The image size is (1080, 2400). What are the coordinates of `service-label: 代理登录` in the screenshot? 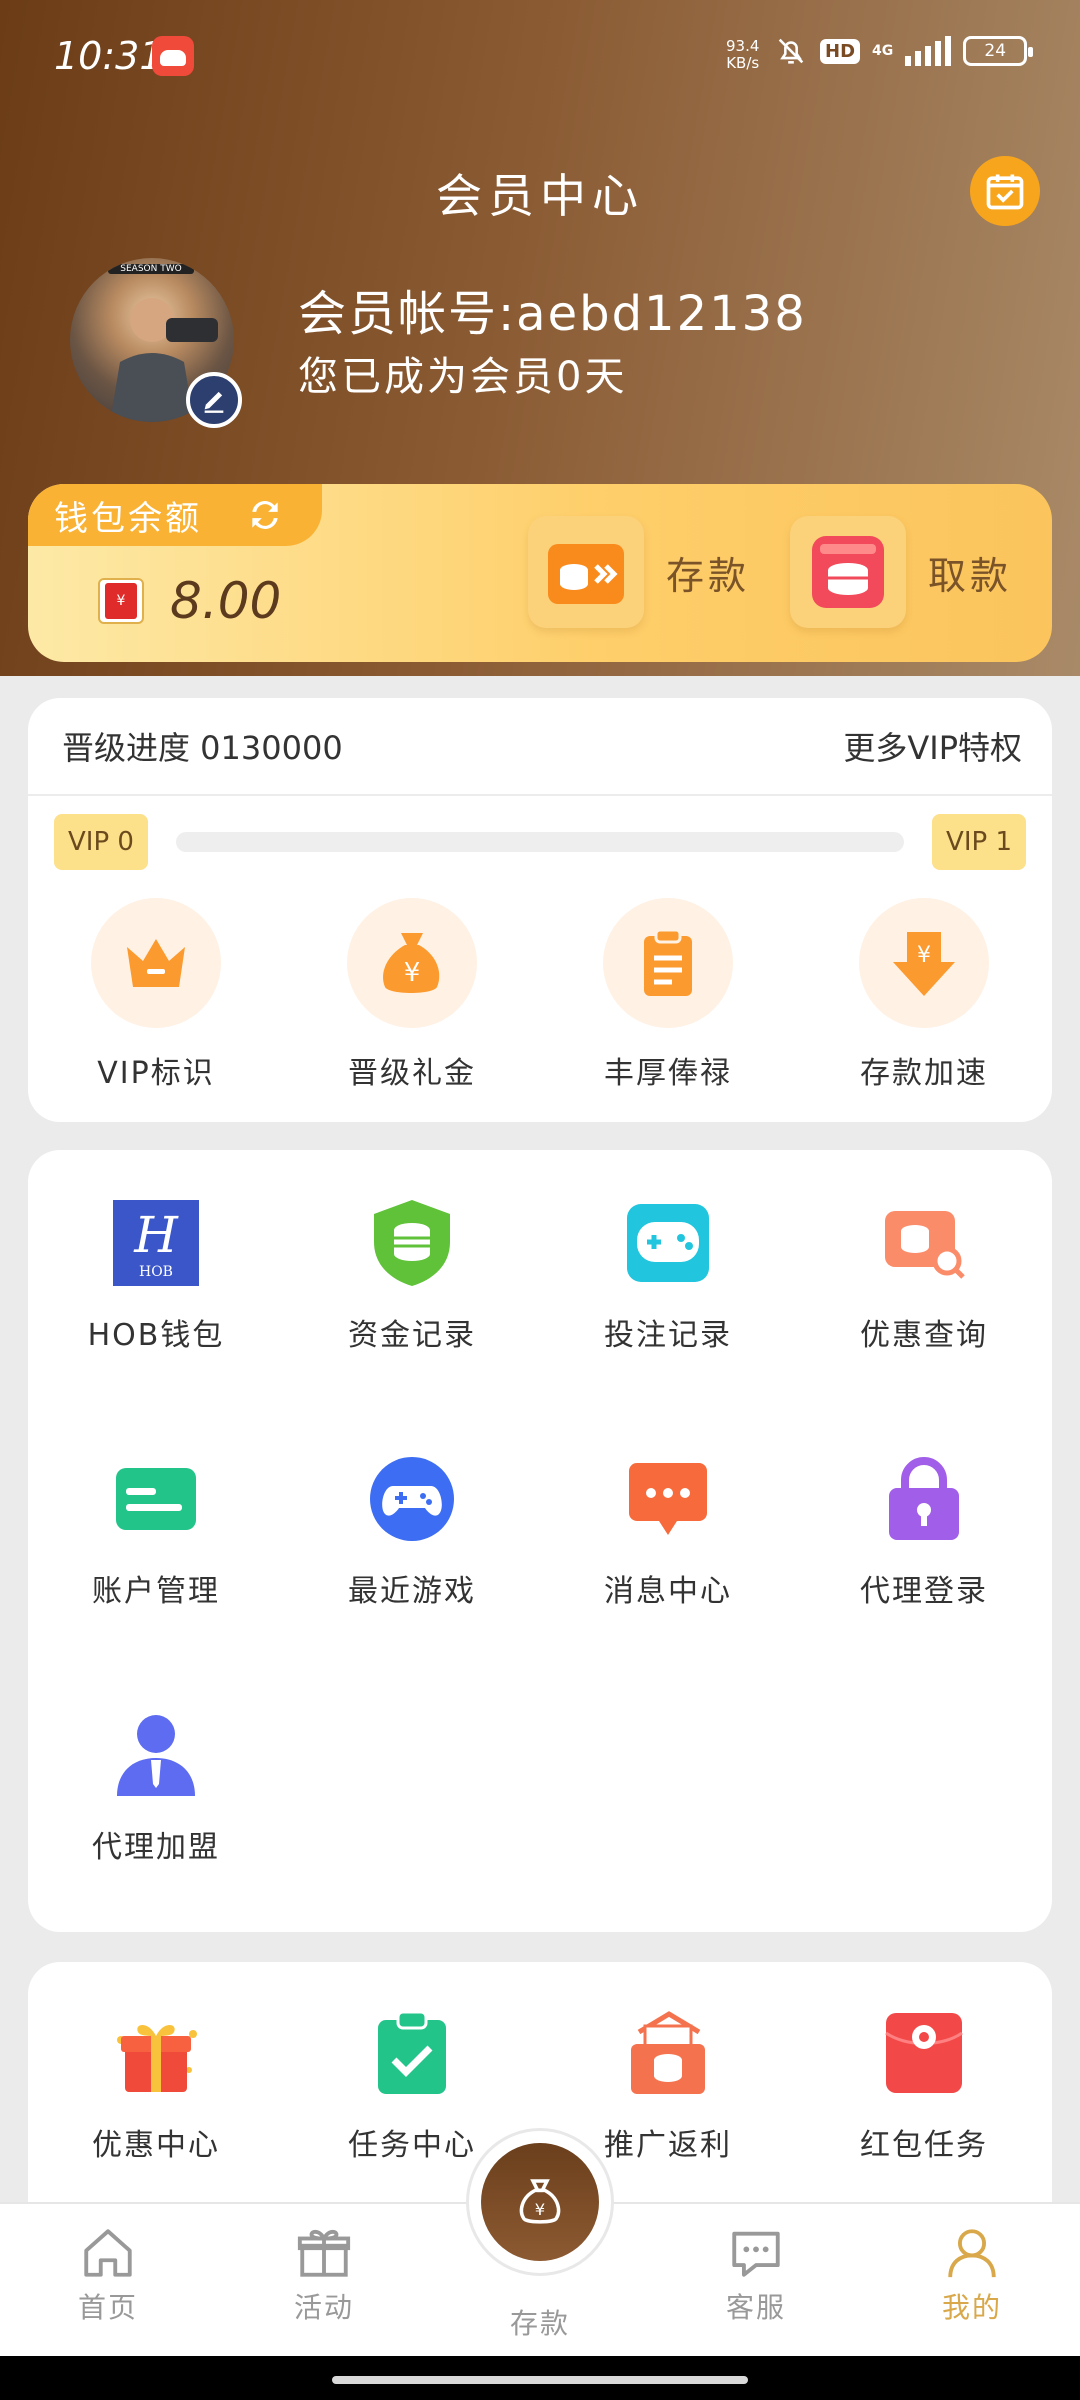 It's located at (924, 1591).